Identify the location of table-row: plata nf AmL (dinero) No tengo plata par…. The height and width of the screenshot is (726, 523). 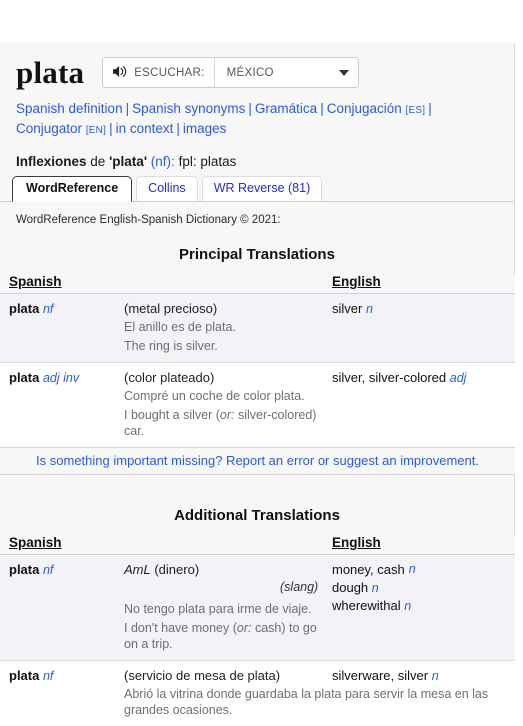
(257, 608).